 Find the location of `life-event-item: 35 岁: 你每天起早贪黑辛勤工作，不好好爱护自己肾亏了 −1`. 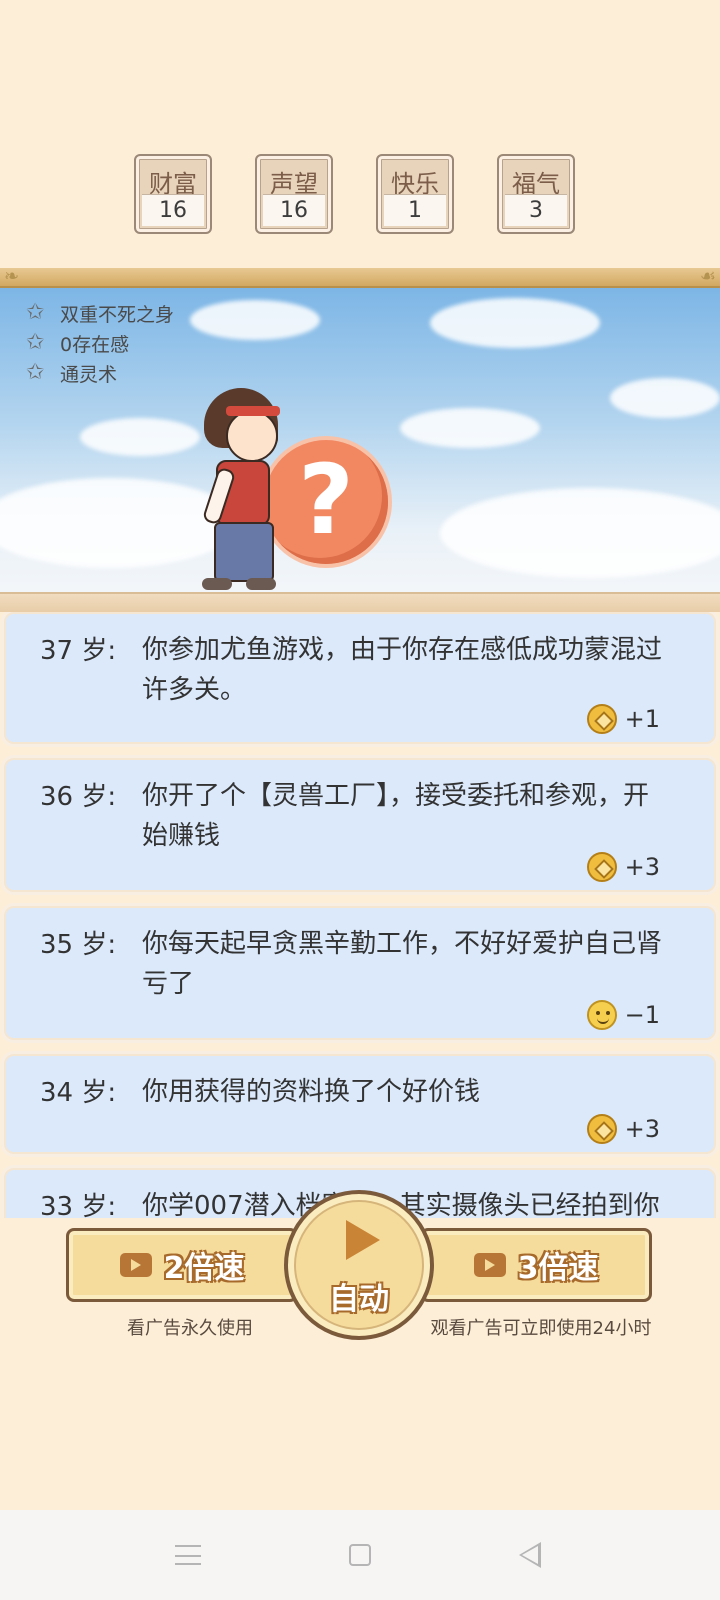

life-event-item: 35 岁: 你每天起早贪黑辛勤工作，不好好爱护自己肾亏了 −1 is located at coordinates (360, 973).